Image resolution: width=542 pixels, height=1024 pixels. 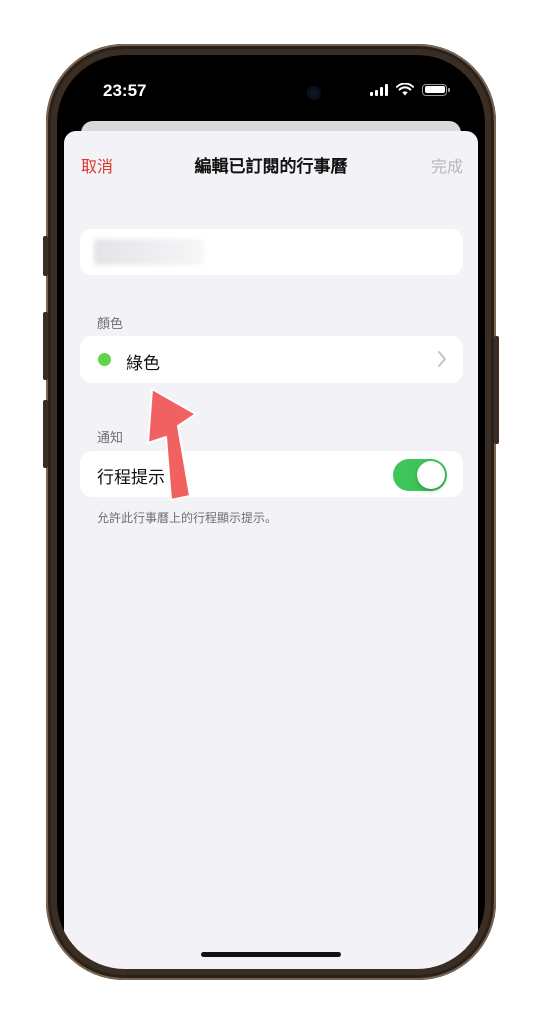 What do you see at coordinates (45, 434) in the screenshot?
I see `volume-down-button` at bounding box center [45, 434].